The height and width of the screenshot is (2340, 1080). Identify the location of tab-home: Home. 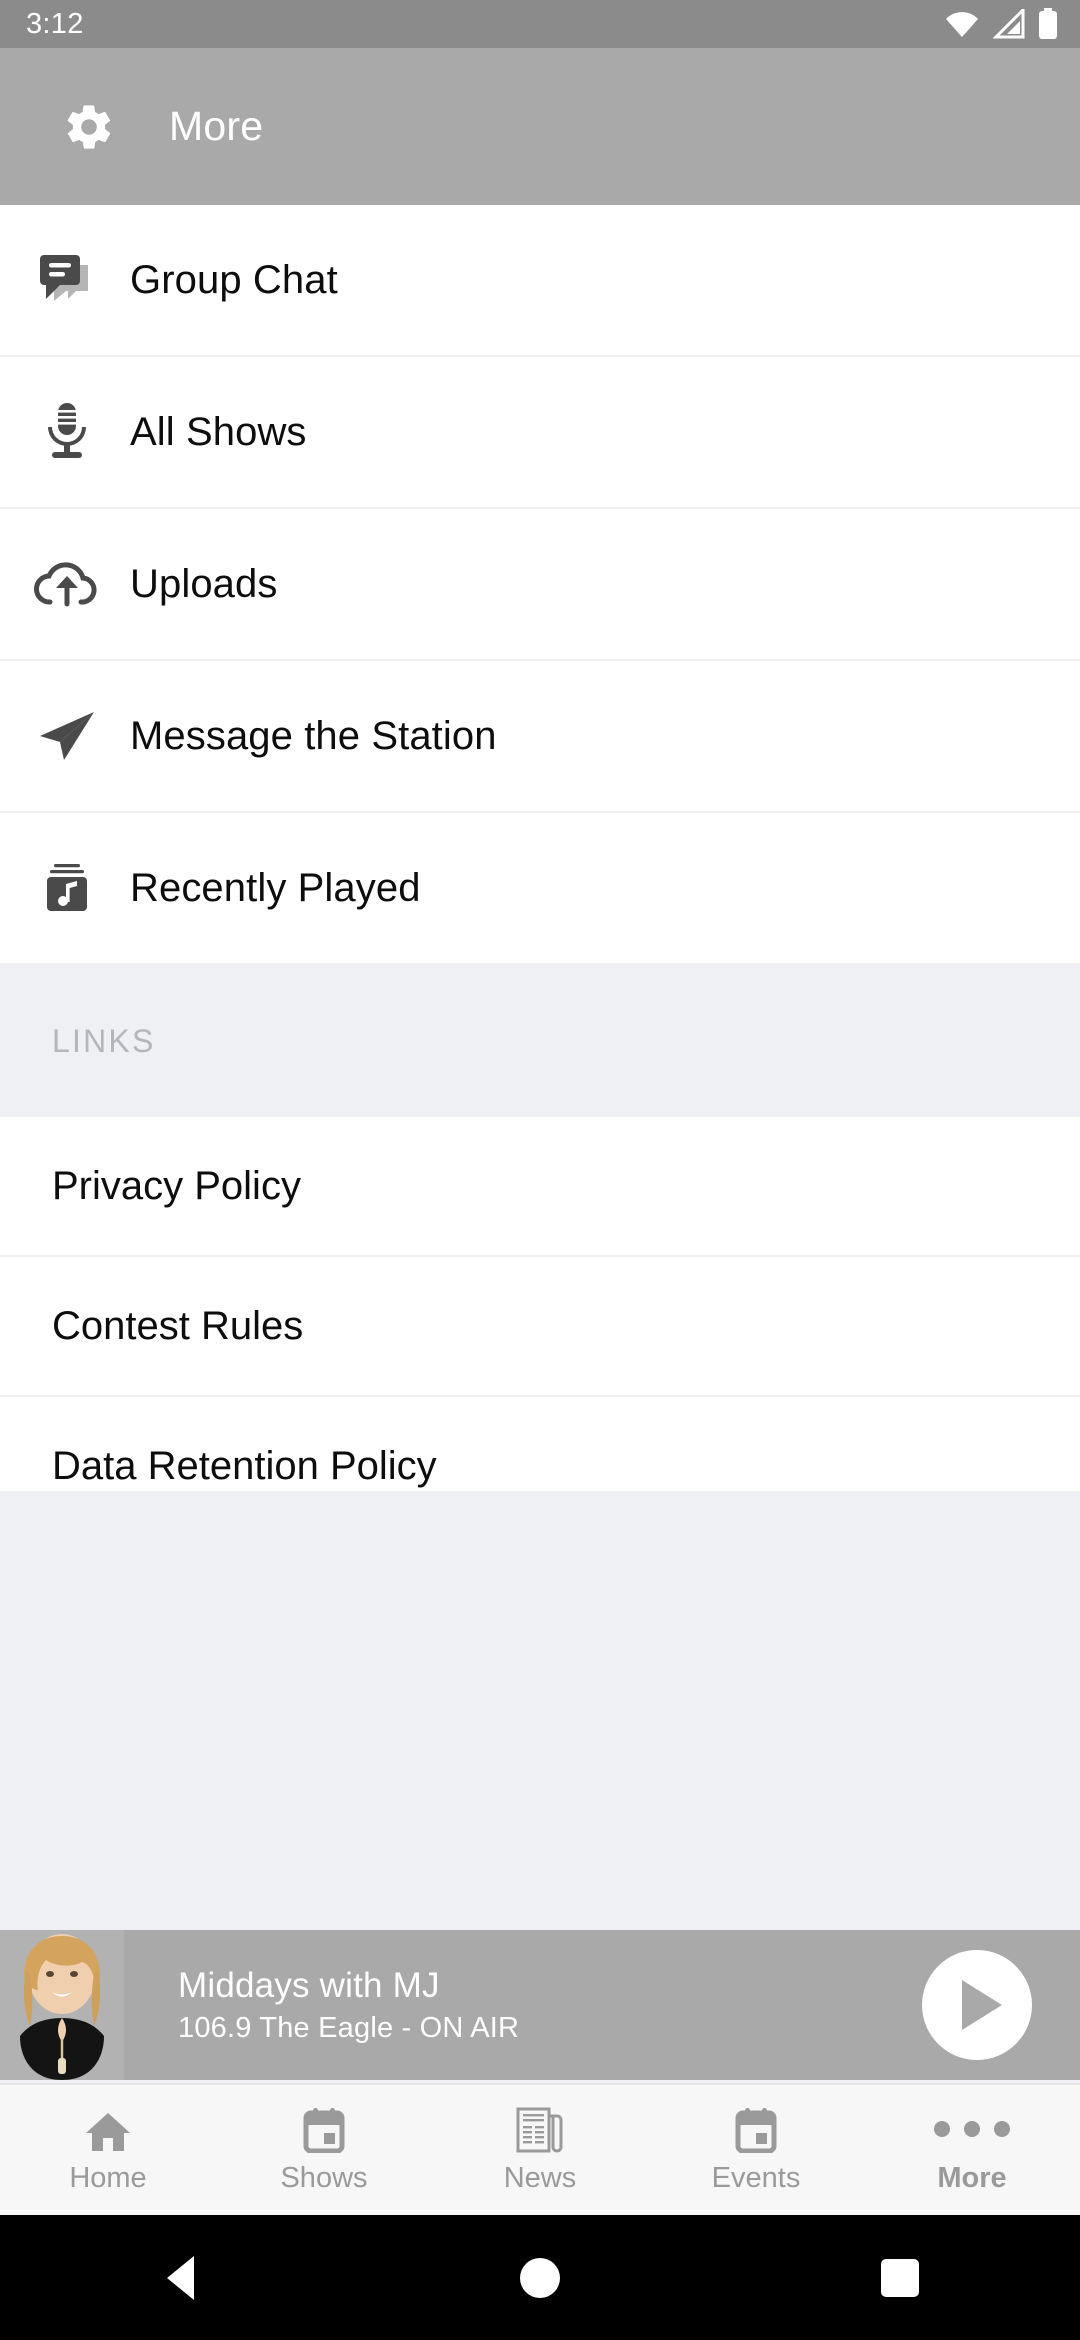
(108, 2150).